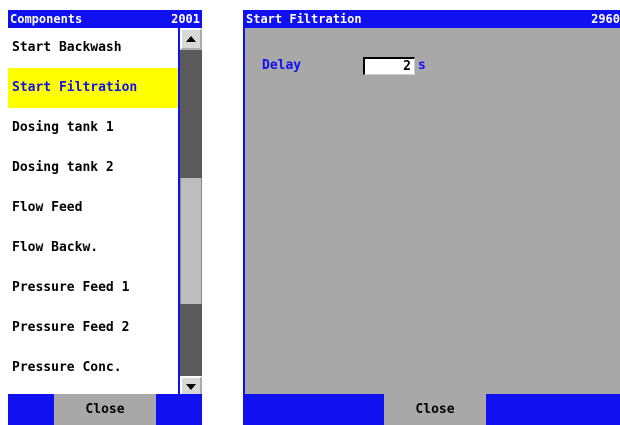 The width and height of the screenshot is (620, 425). I want to click on scroll-up-button, so click(191, 39).